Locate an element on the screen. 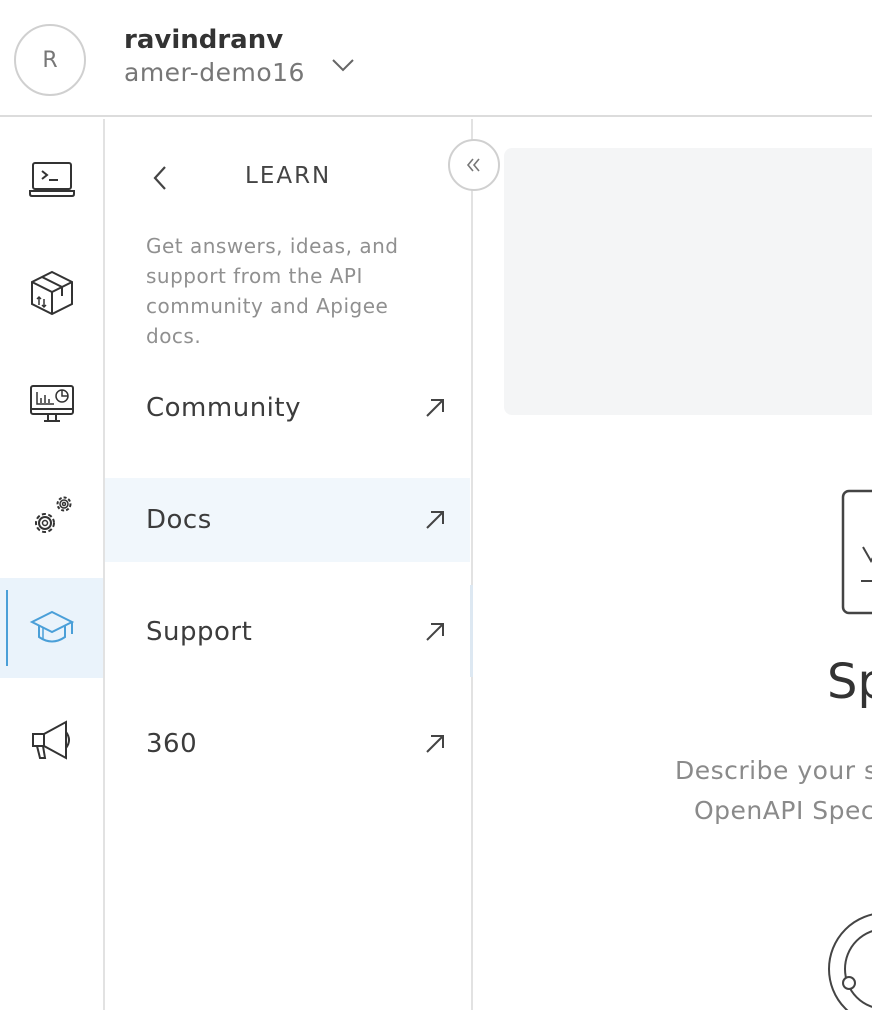 The height and width of the screenshot is (1010, 872). chevron-left-icon is located at coordinates (160, 178).